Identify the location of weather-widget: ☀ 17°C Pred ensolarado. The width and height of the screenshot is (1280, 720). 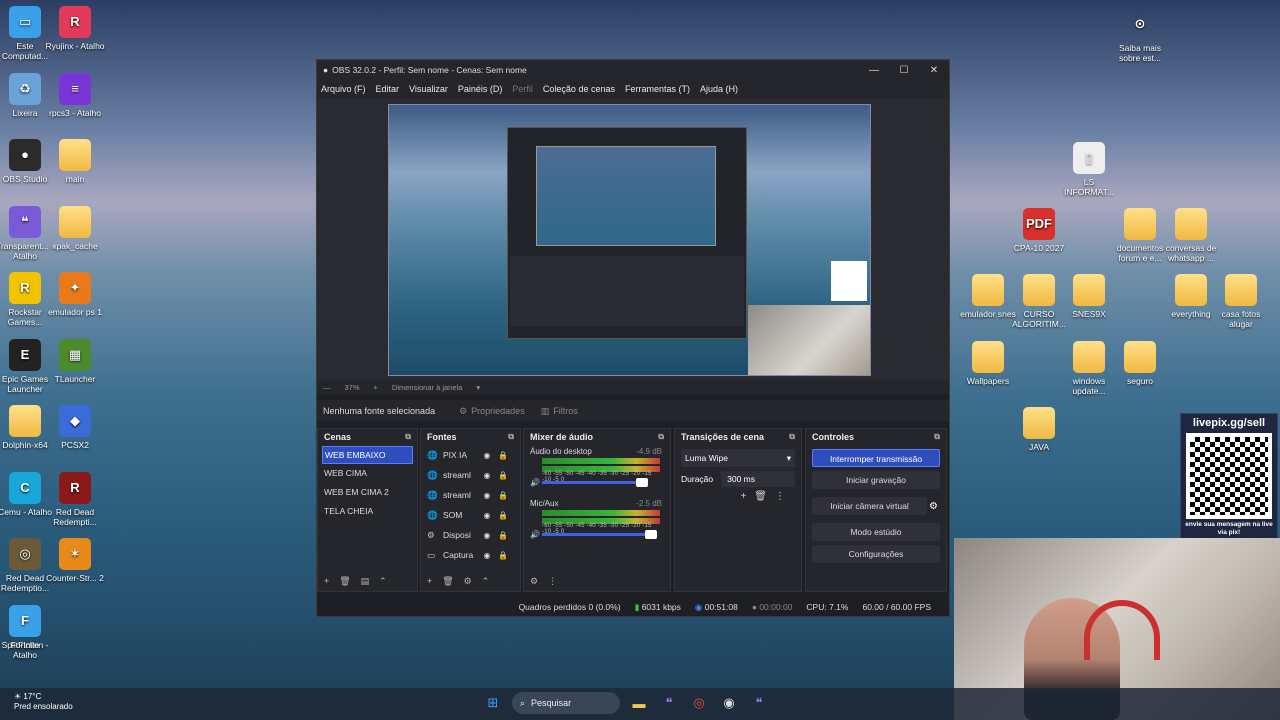
(43, 702).